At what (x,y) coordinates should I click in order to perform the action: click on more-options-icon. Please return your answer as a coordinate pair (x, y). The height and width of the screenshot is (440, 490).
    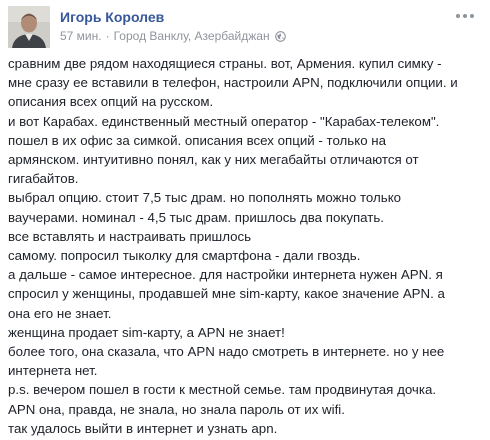
    Looking at the image, I should click on (465, 16).